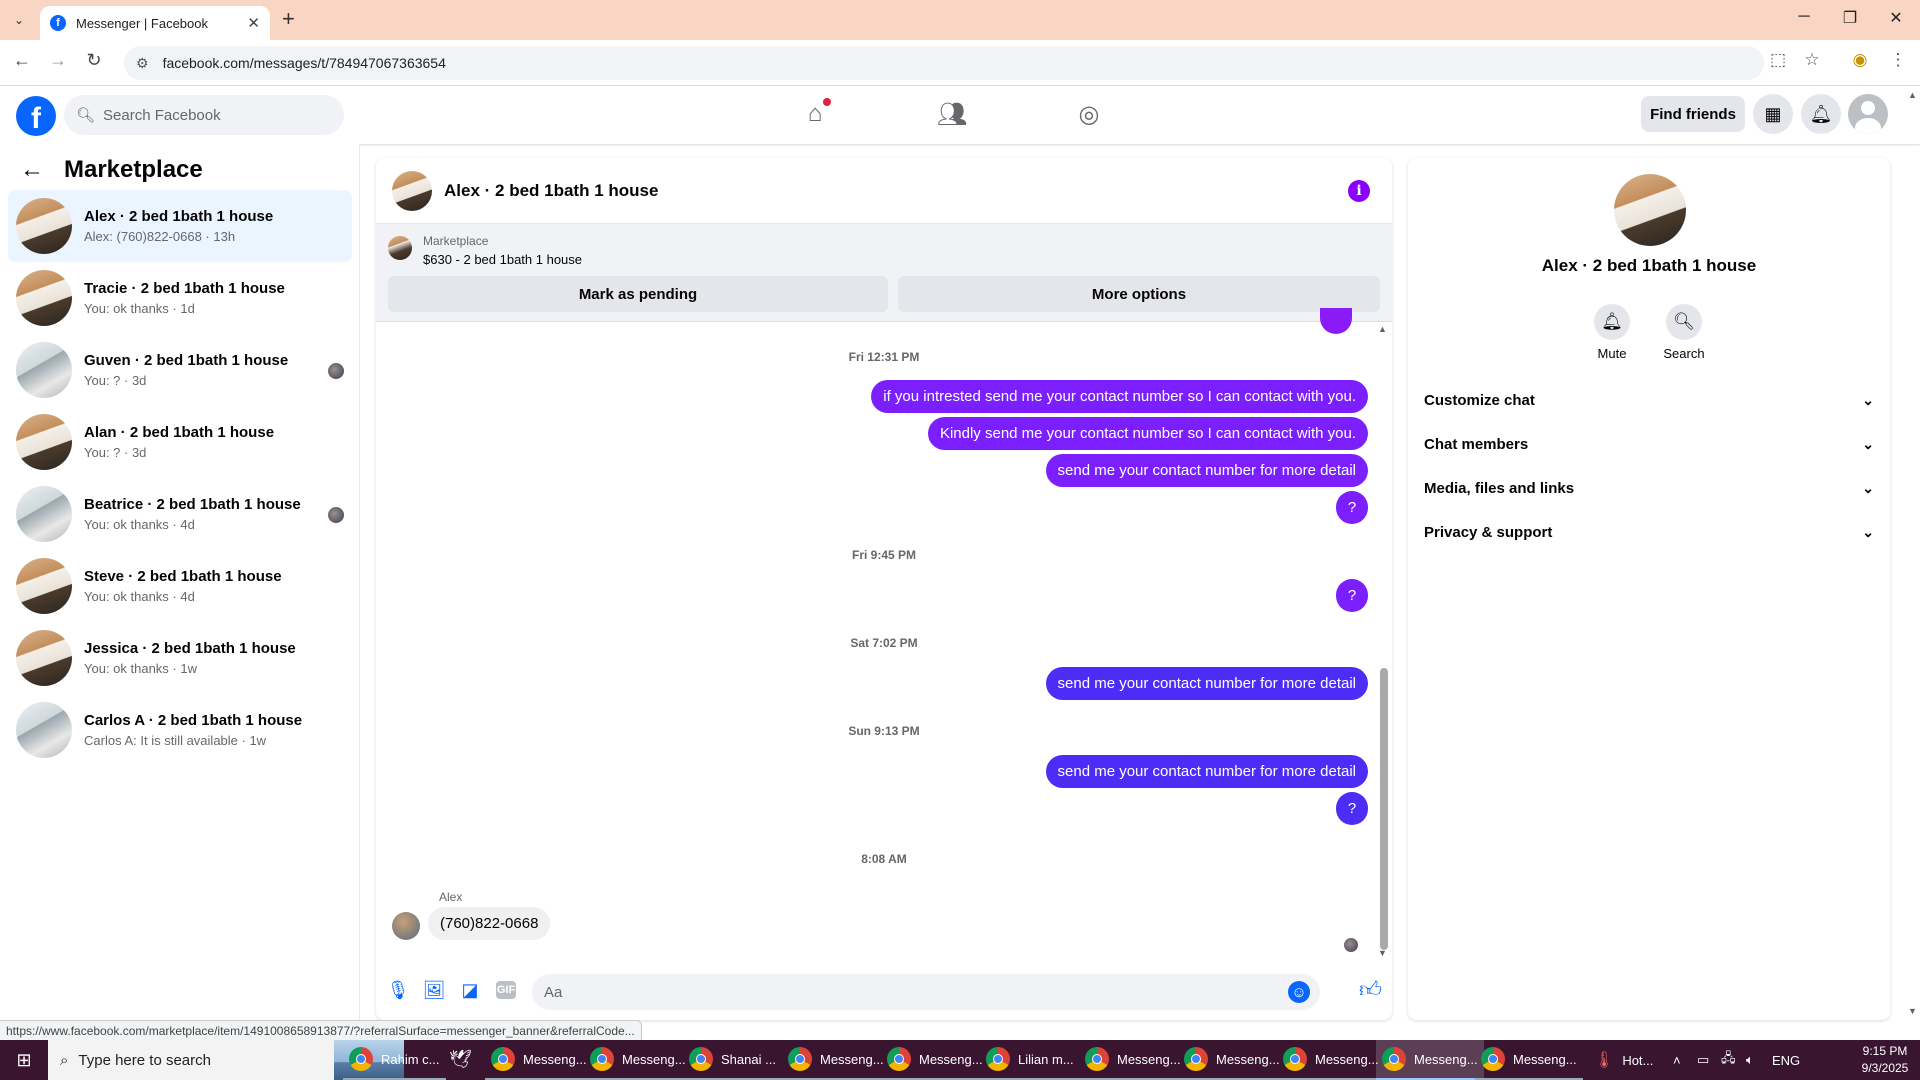 This screenshot has width=1920, height=1080. What do you see at coordinates (1383, 642) in the screenshot?
I see `chat-scrollbar: ▲ ▼` at bounding box center [1383, 642].